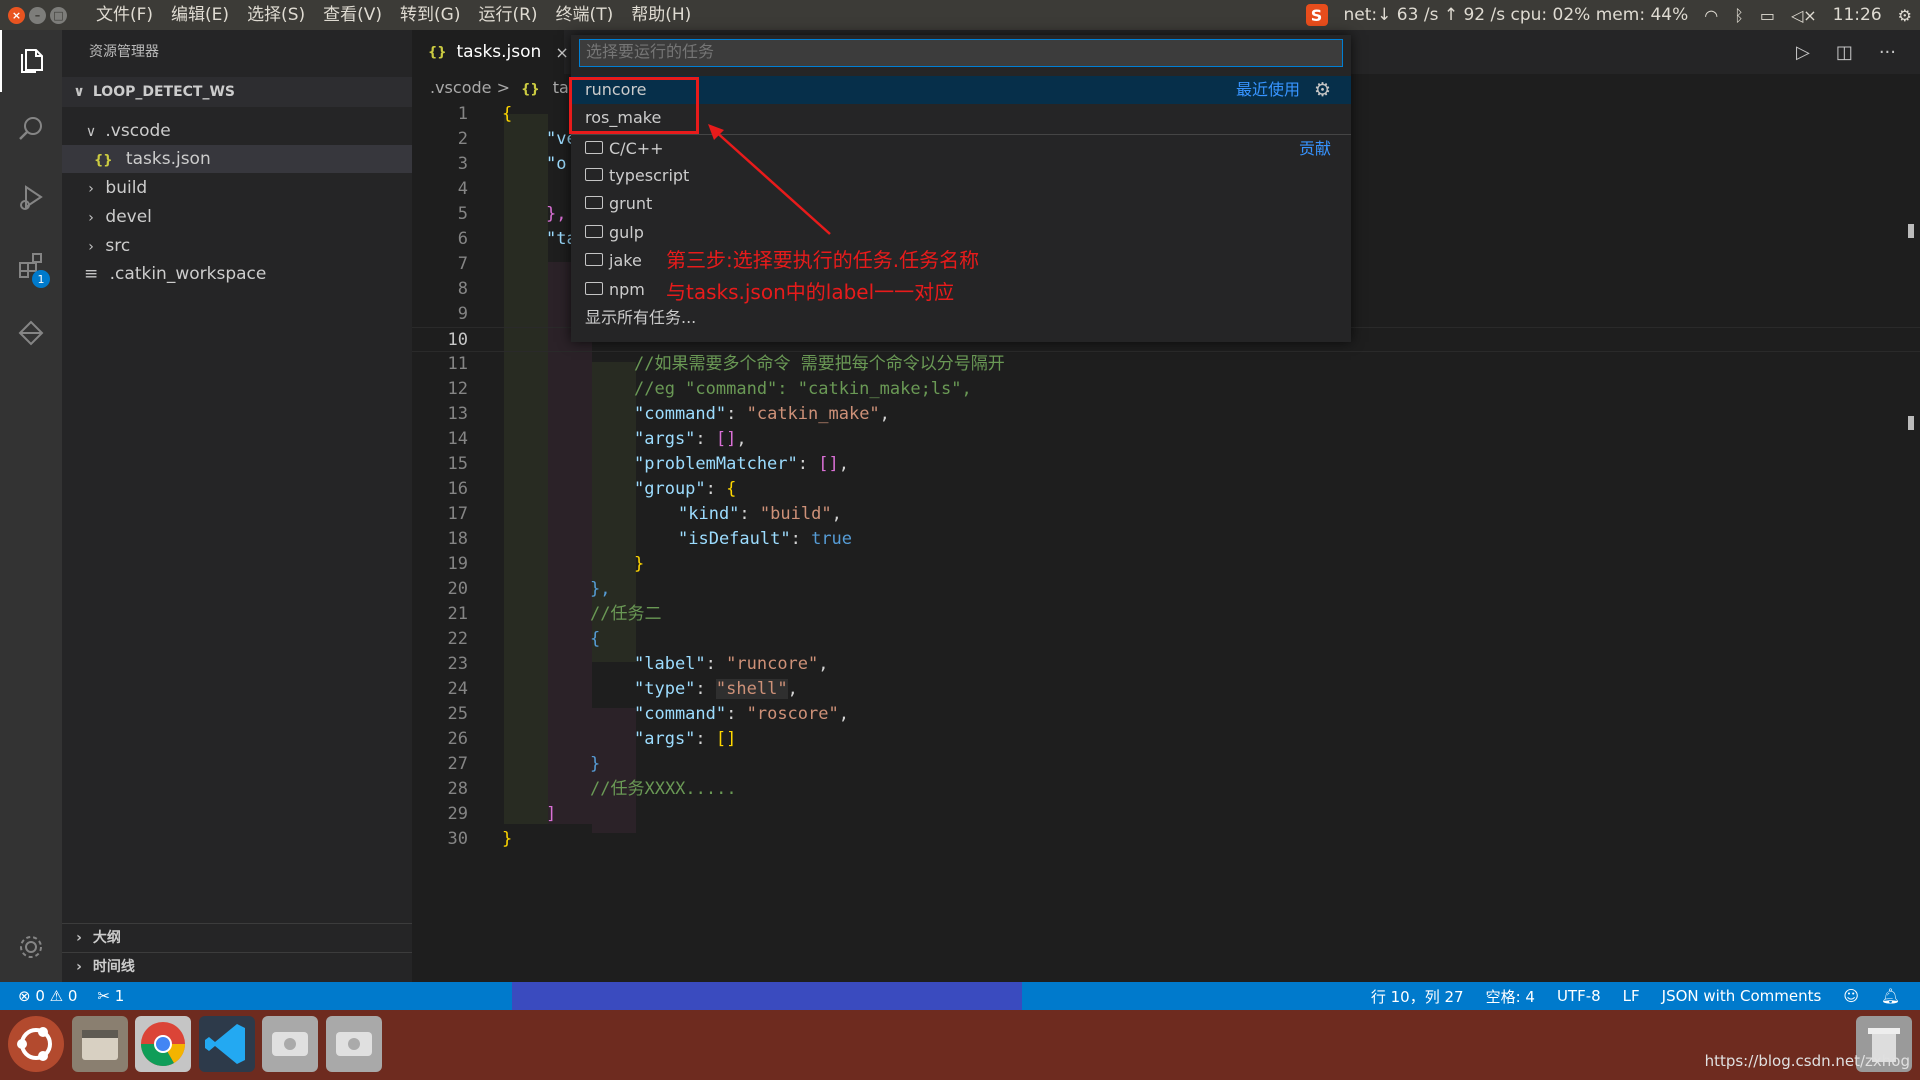 Image resolution: width=1920 pixels, height=1080 pixels. Describe the element at coordinates (823, 260) in the screenshot. I see `annotation-text: 第三步:选择要执行的任务.任务名称` at that location.